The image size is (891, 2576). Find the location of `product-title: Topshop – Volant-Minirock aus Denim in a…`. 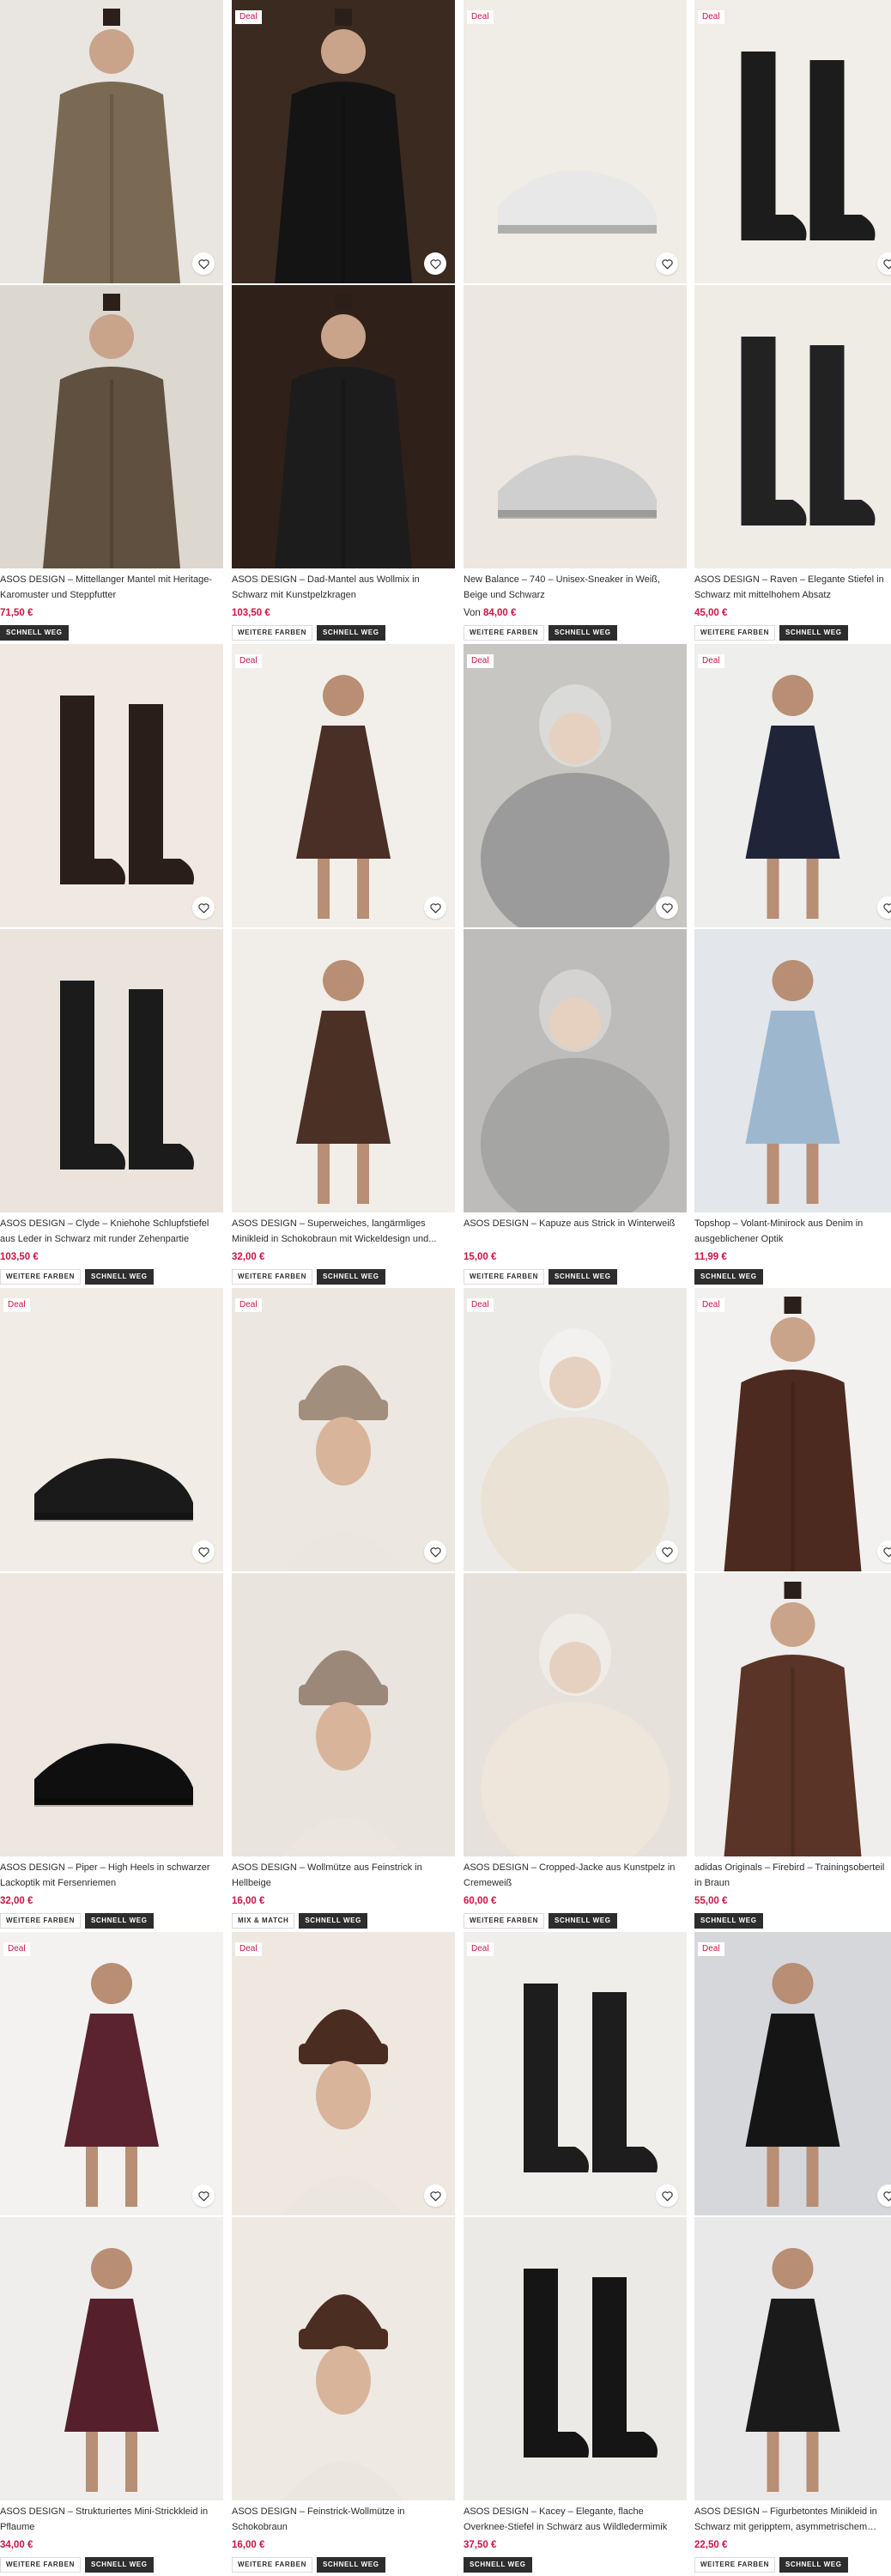

product-title: Topshop – Volant-Minirock aus Denim in a… is located at coordinates (793, 1232).